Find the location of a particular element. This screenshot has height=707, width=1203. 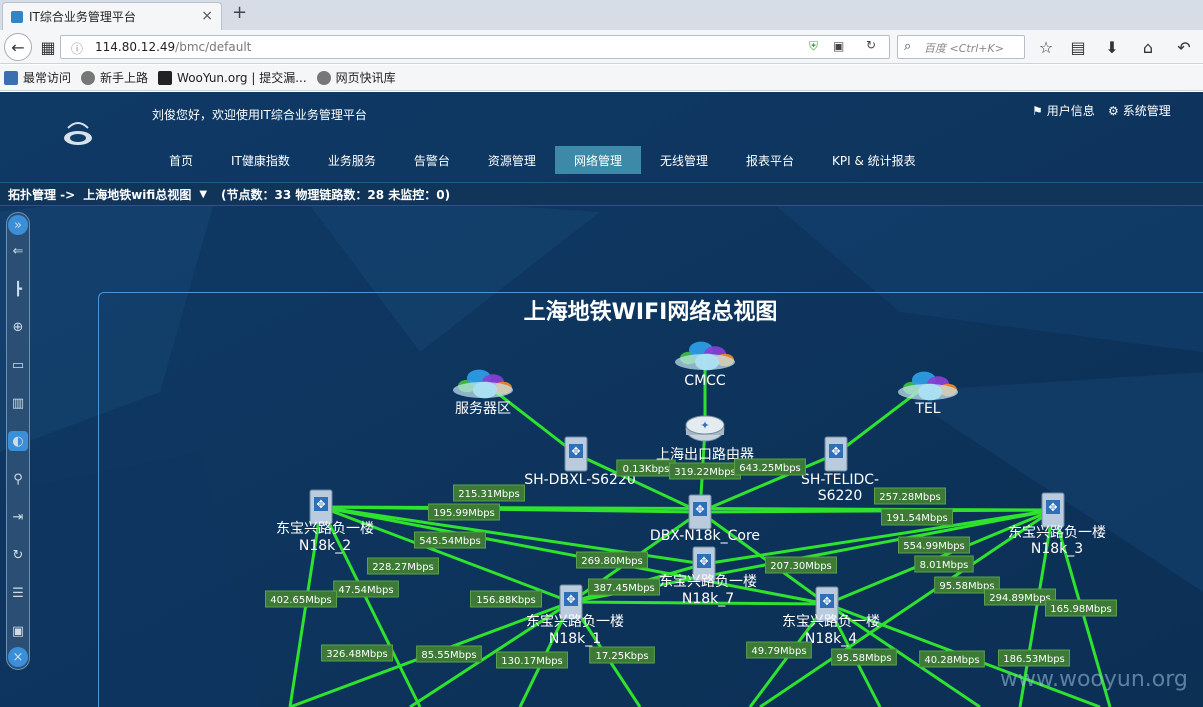

back-button: ← is located at coordinates (18, 47).